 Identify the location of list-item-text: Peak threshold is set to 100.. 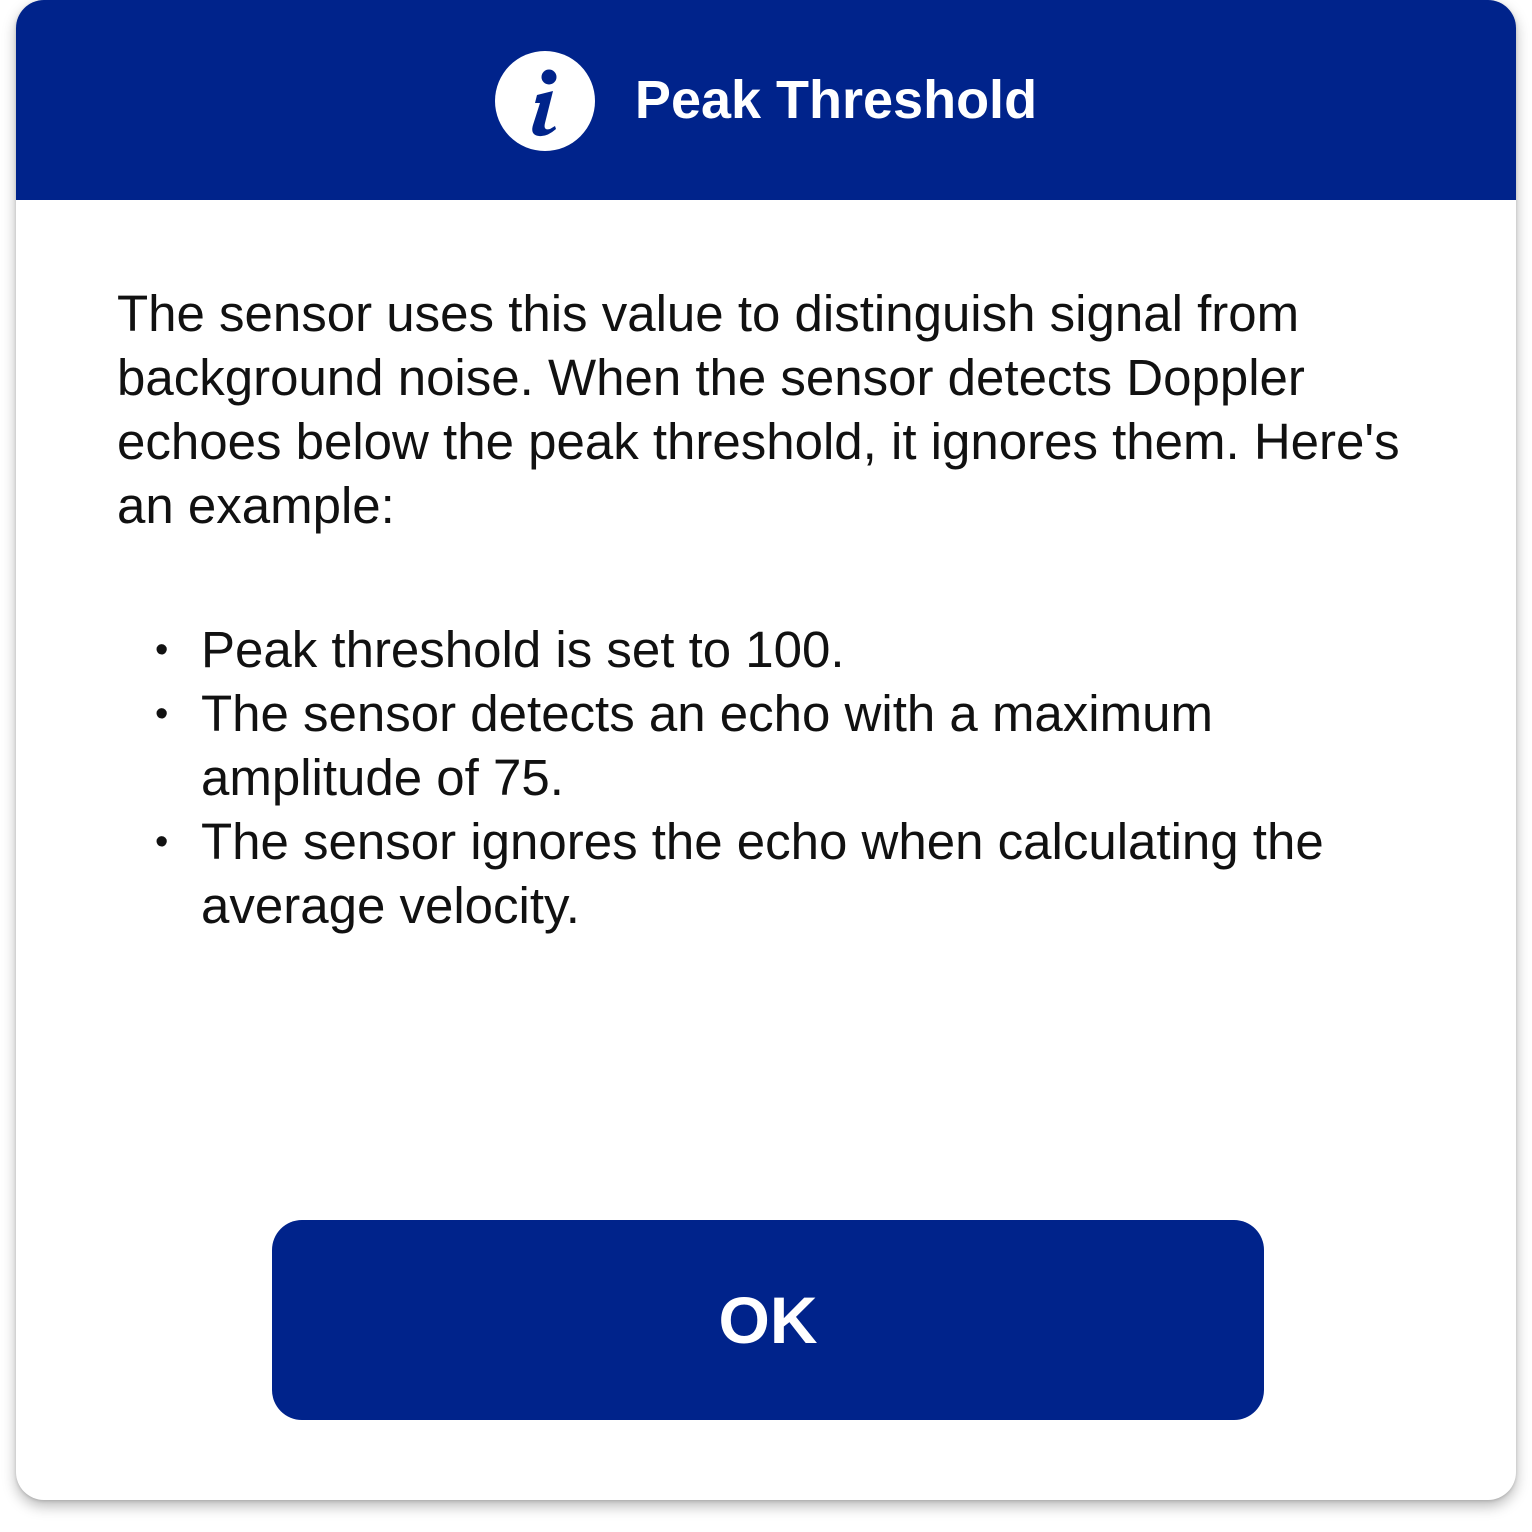
(523, 649).